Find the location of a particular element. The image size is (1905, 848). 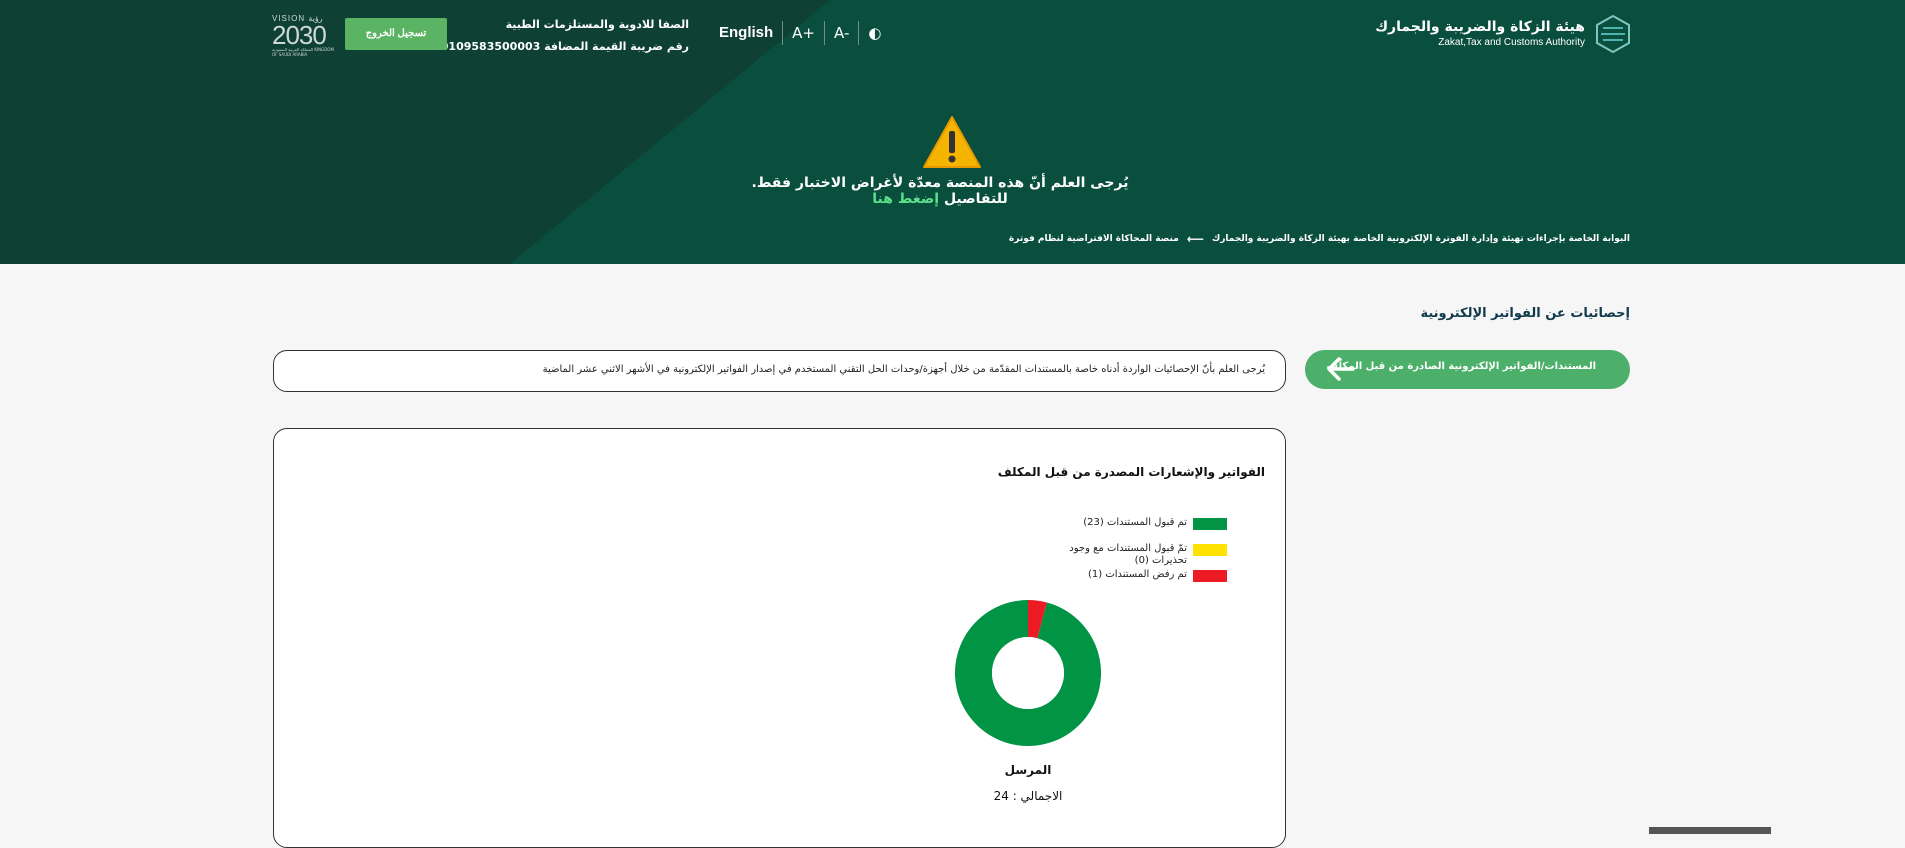

logo-arabic-text: هيئة الزكاة والضريبة والجمارك is located at coordinates (1480, 27).